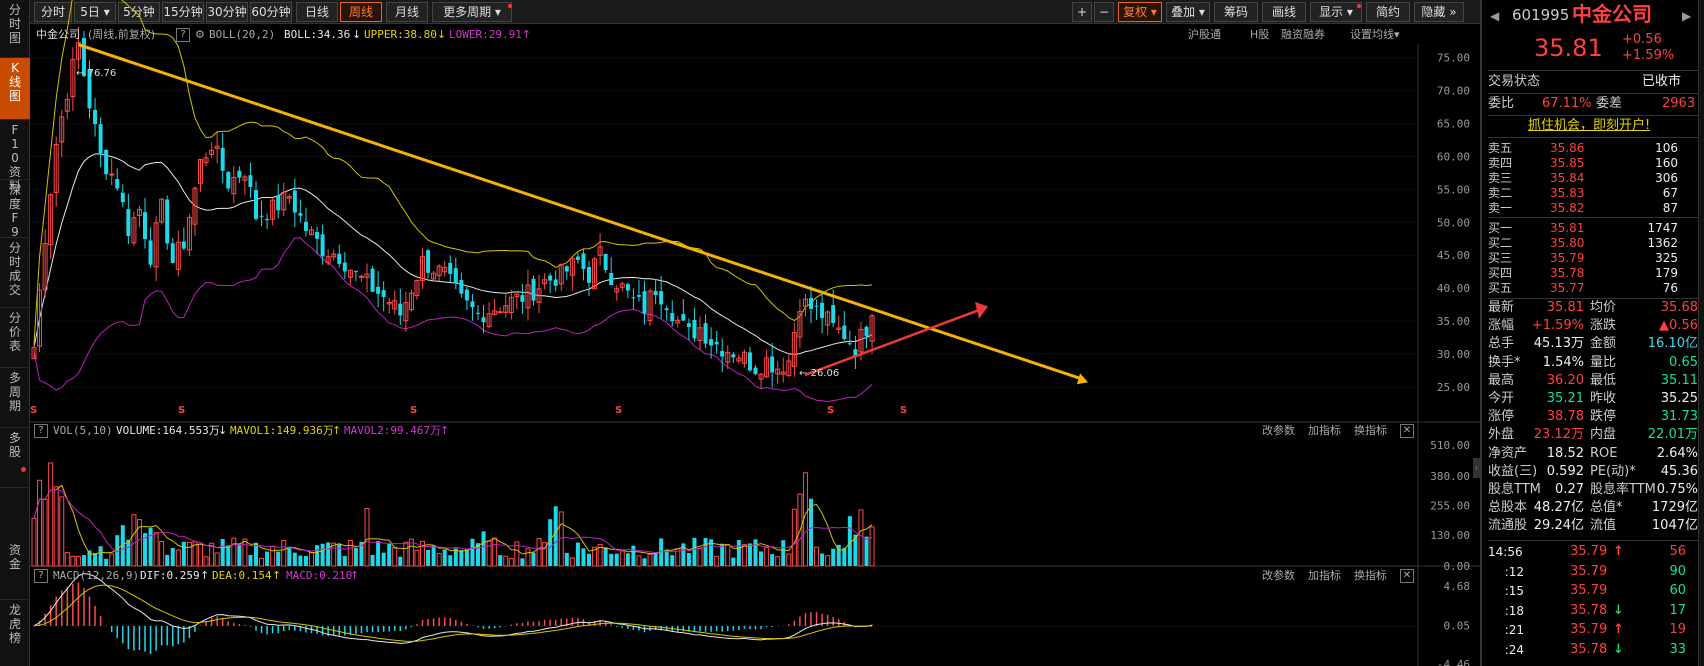 The height and width of the screenshot is (666, 1704). Describe the element at coordinates (1303, 35) in the screenshot. I see `link-margin: 融资融券` at that location.